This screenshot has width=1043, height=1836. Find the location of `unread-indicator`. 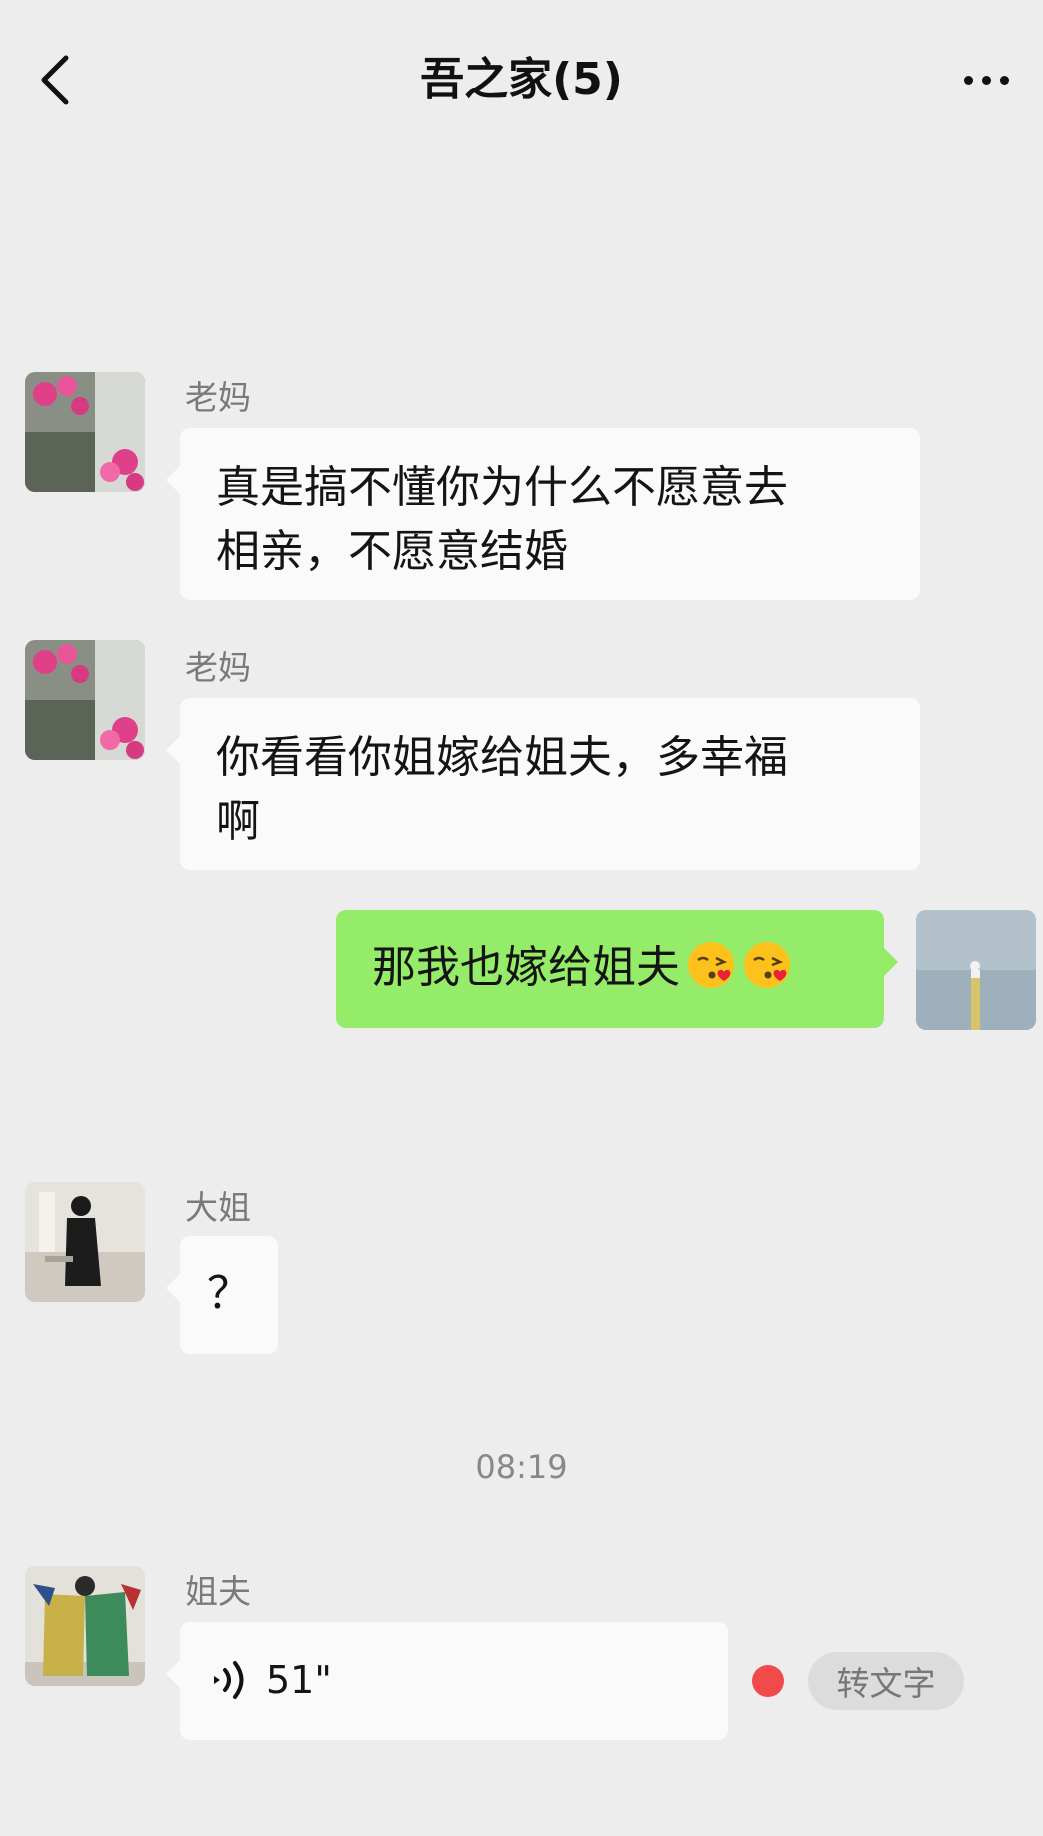

unread-indicator is located at coordinates (768, 1681).